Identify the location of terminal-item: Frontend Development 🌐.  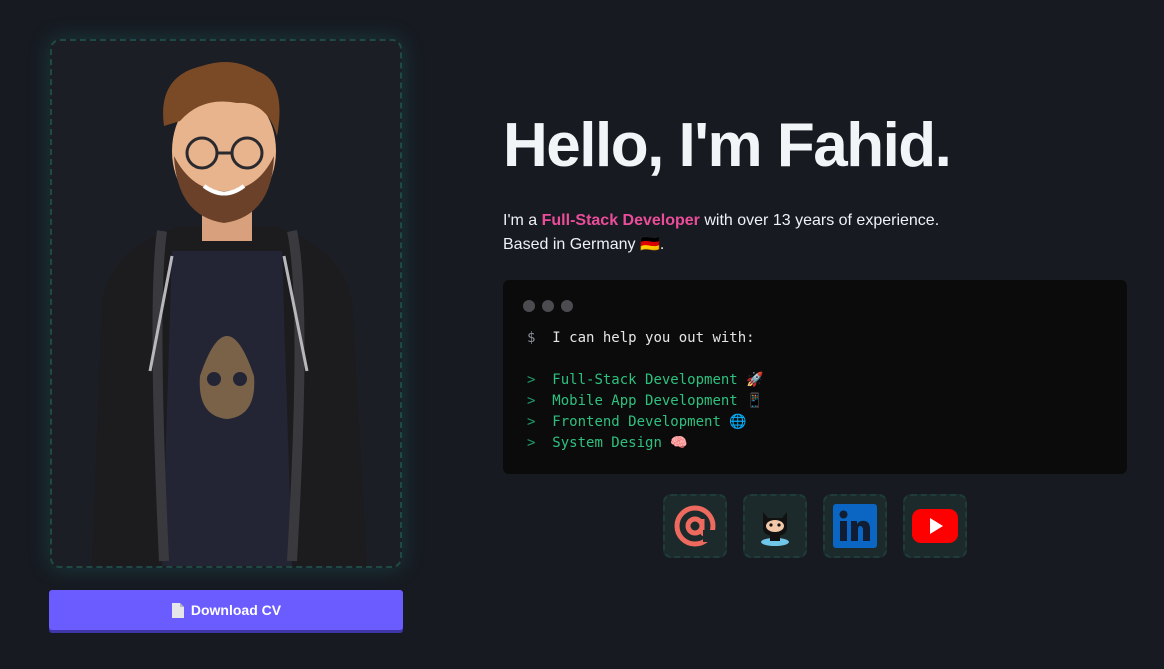
(649, 422).